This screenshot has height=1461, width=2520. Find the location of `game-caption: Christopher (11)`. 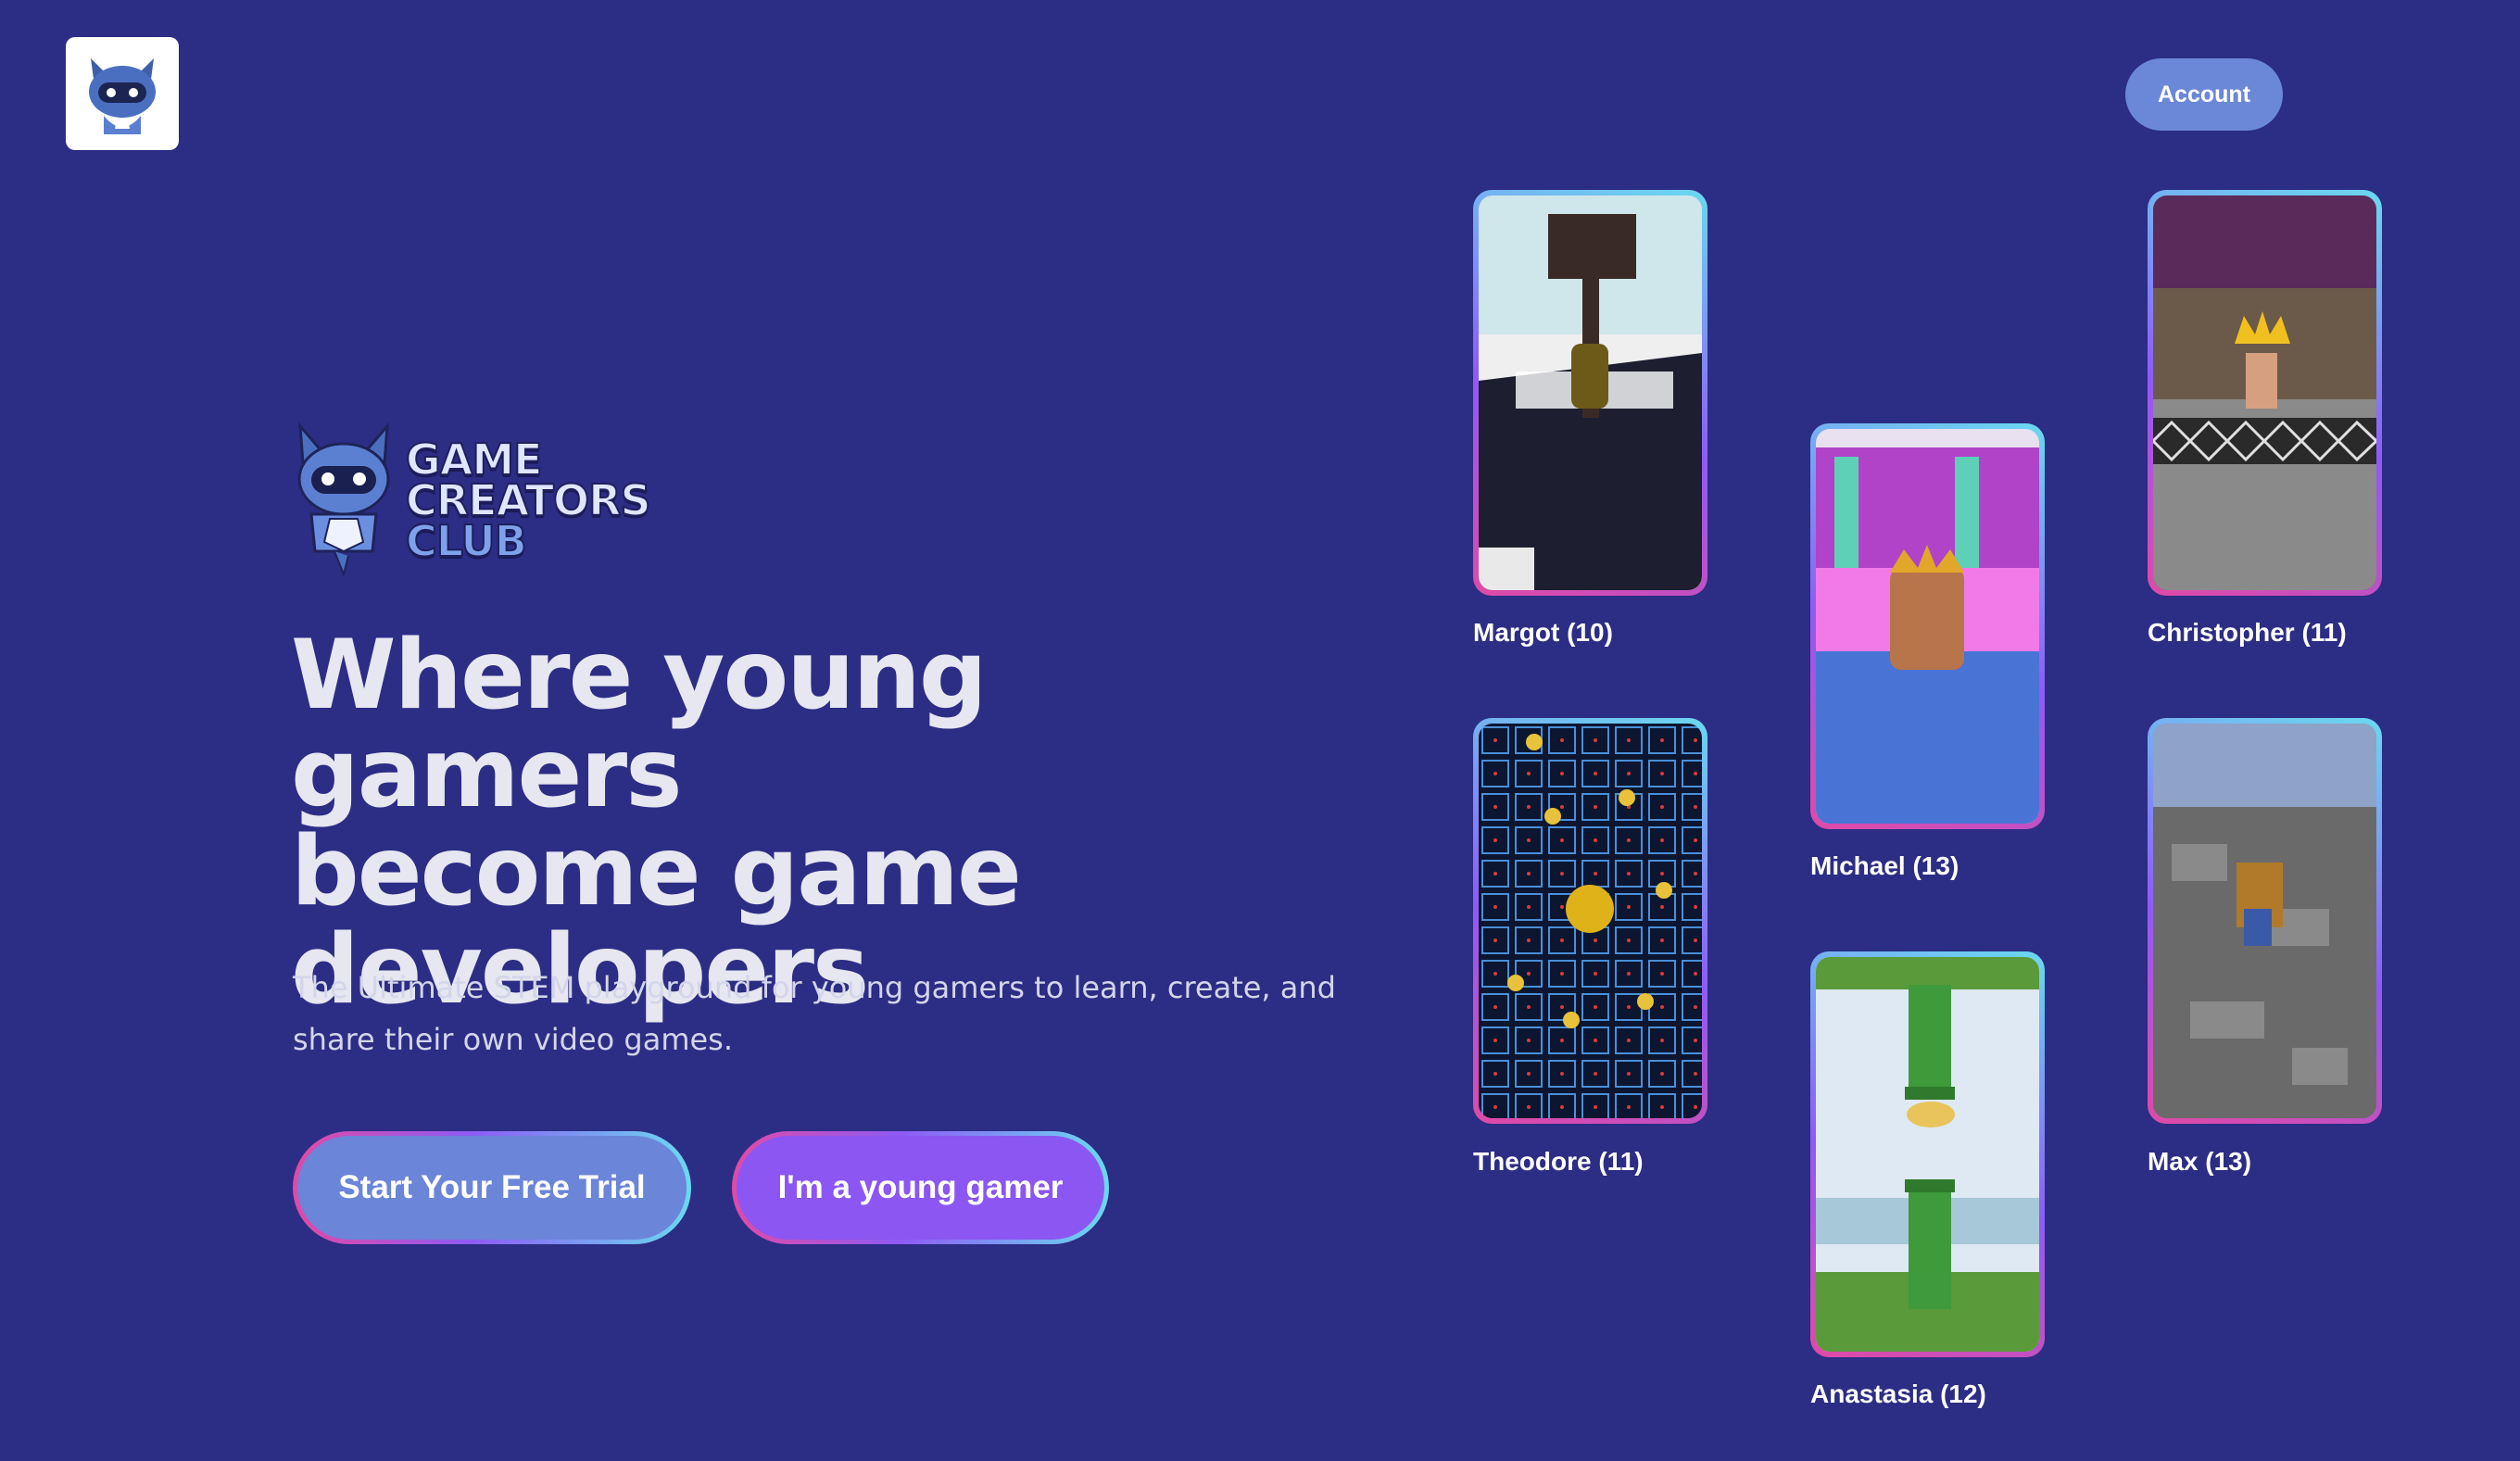

game-caption: Christopher (11) is located at coordinates (2247, 632).